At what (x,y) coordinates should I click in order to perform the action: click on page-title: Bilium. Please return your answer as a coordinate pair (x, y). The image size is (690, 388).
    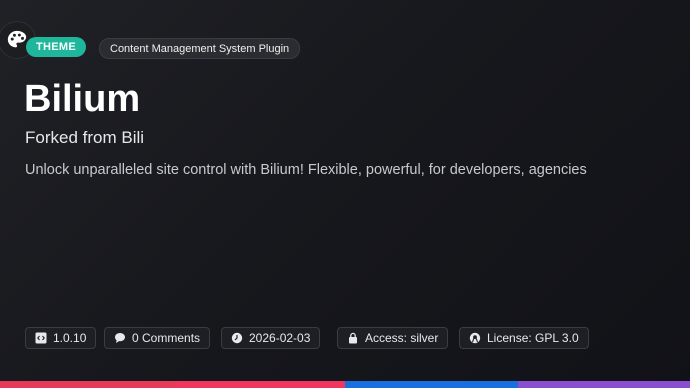
    Looking at the image, I should click on (82, 99).